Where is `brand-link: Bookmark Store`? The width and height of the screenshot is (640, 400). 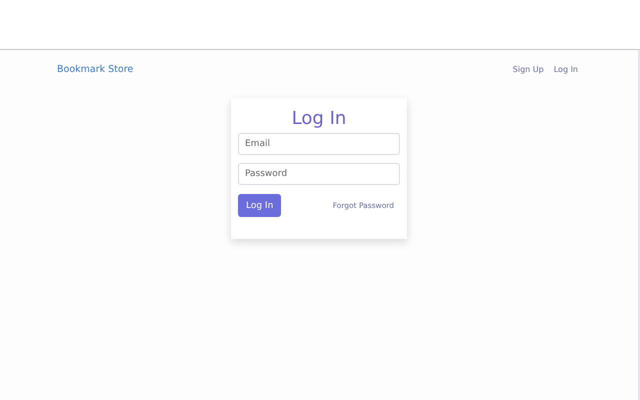
brand-link: Bookmark Store is located at coordinates (95, 69).